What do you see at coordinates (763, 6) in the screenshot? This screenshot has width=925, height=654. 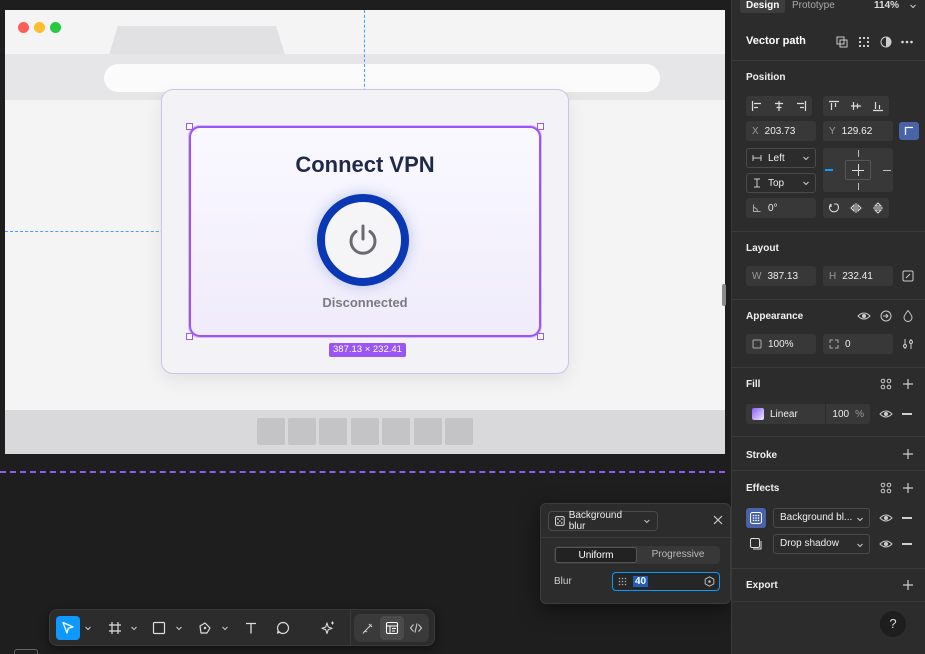 I see `tab-design: Design` at bounding box center [763, 6].